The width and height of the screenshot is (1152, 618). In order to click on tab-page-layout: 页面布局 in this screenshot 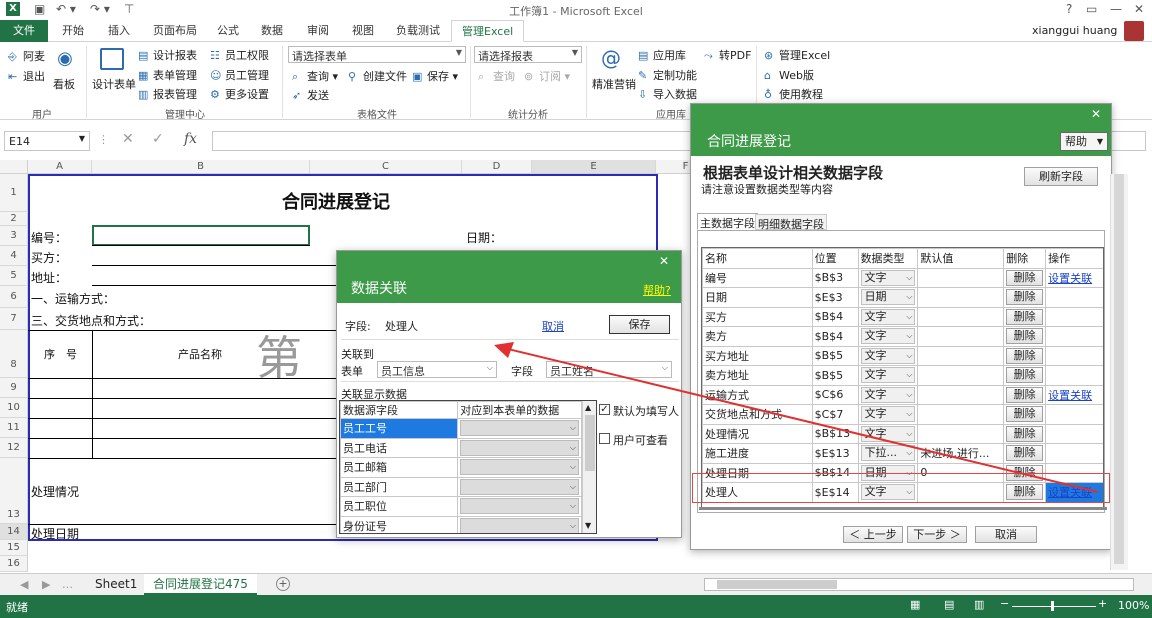, I will do `click(175, 31)`.